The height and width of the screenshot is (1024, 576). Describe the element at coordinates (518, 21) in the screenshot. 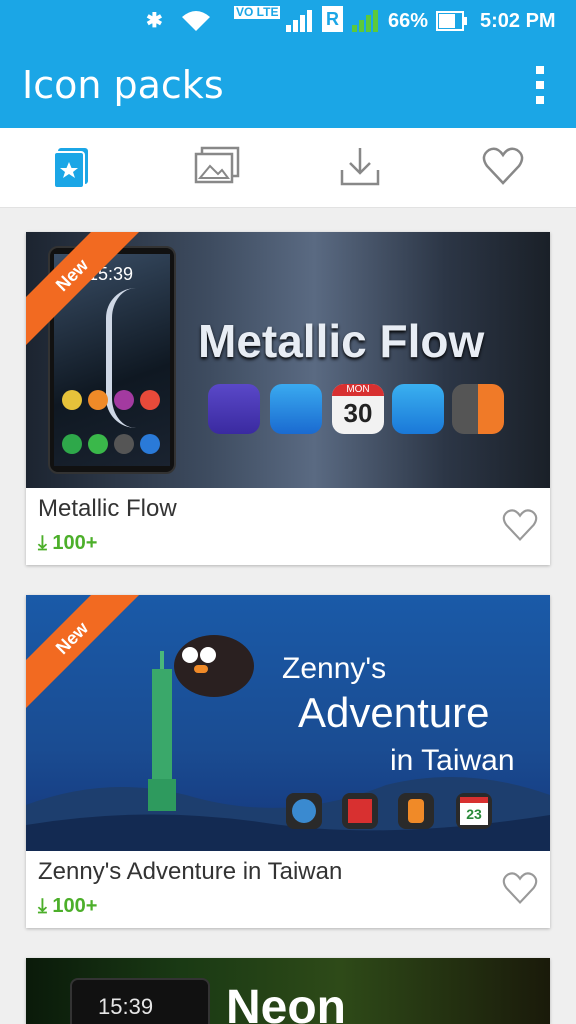

I see `clock: 5:02 PM` at that location.